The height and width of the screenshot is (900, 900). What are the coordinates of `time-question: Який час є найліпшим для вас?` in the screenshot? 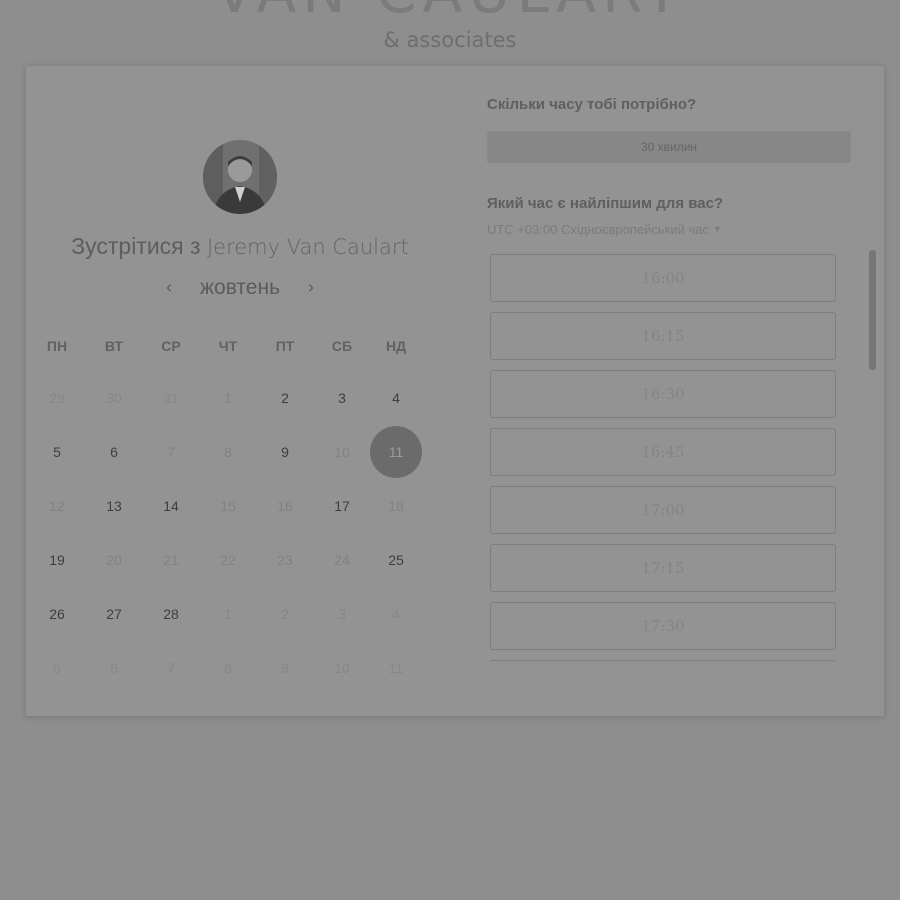 It's located at (605, 203).